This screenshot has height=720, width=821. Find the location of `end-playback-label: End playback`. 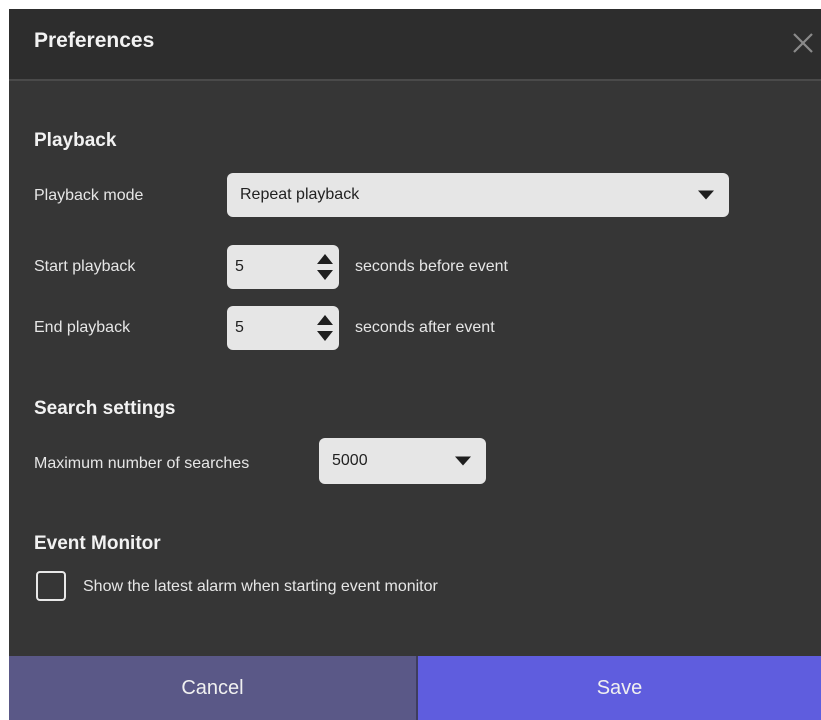

end-playback-label: End playback is located at coordinates (82, 327).